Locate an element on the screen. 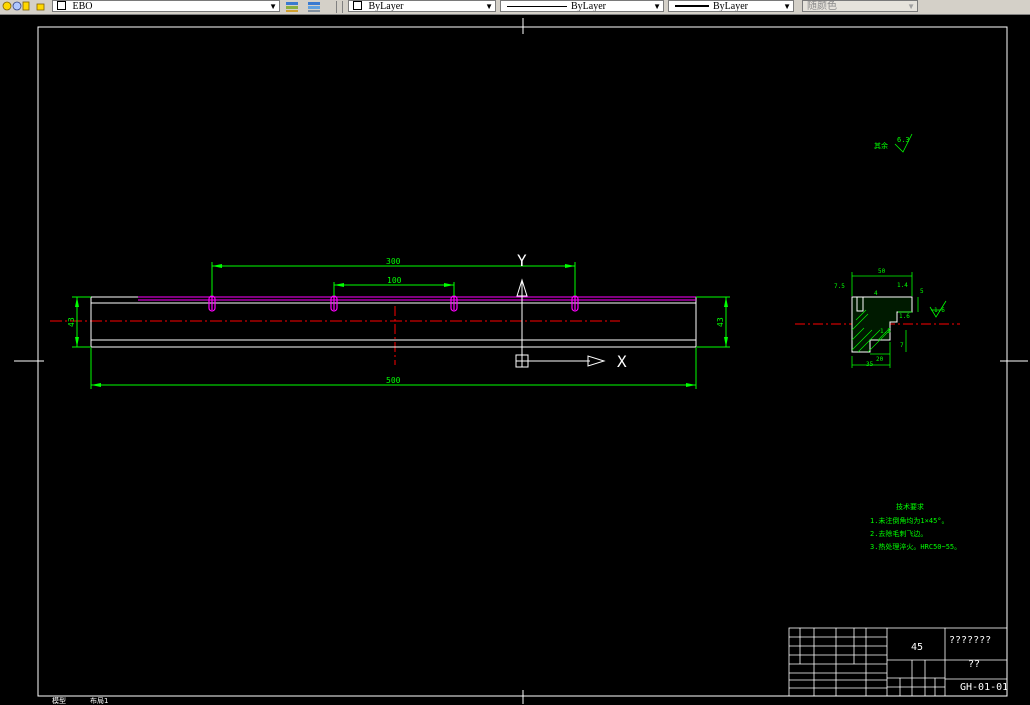  layer-dropdown: EBO ▼ is located at coordinates (166, 6).